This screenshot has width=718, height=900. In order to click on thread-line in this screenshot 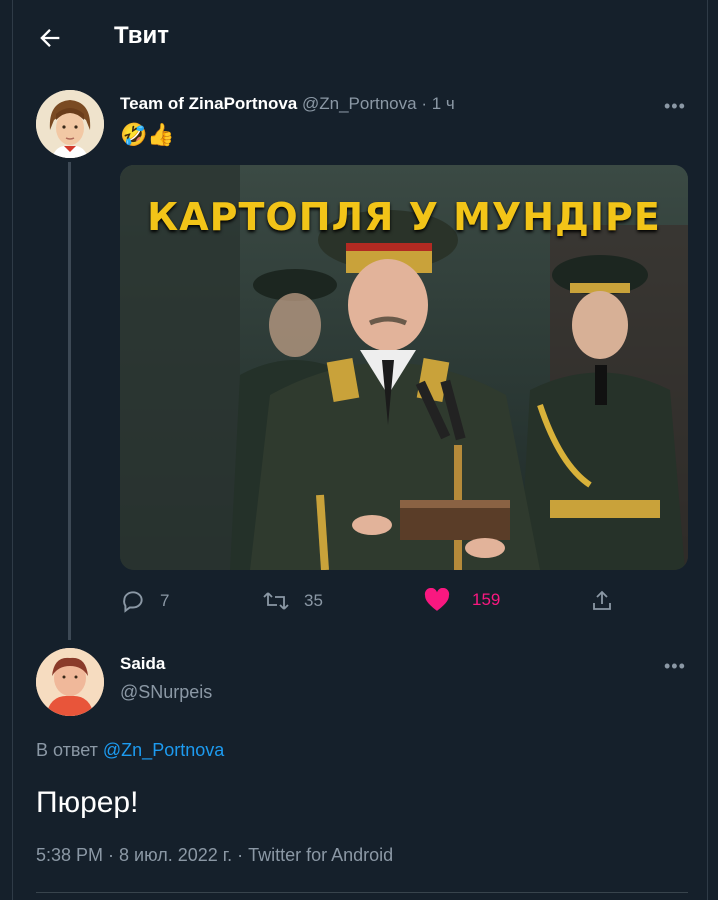, I will do `click(69, 401)`.